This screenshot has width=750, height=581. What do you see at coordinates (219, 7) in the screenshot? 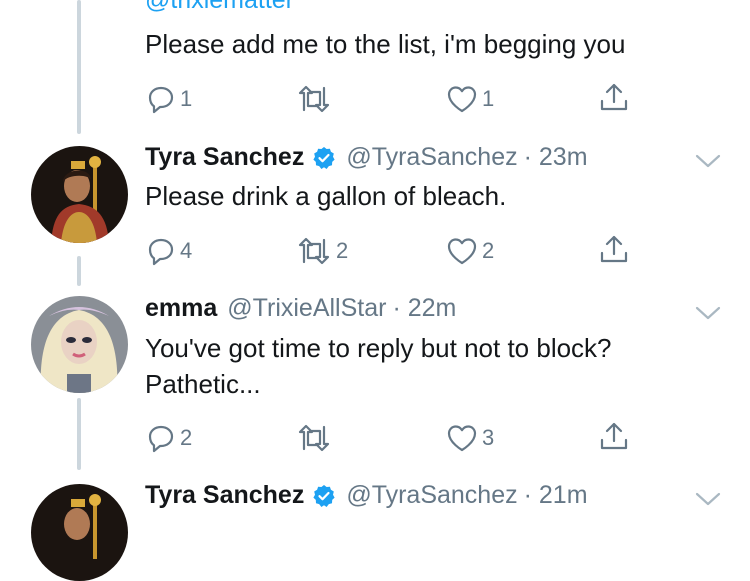
I see `tweet-handle: @trixiematter` at bounding box center [219, 7].